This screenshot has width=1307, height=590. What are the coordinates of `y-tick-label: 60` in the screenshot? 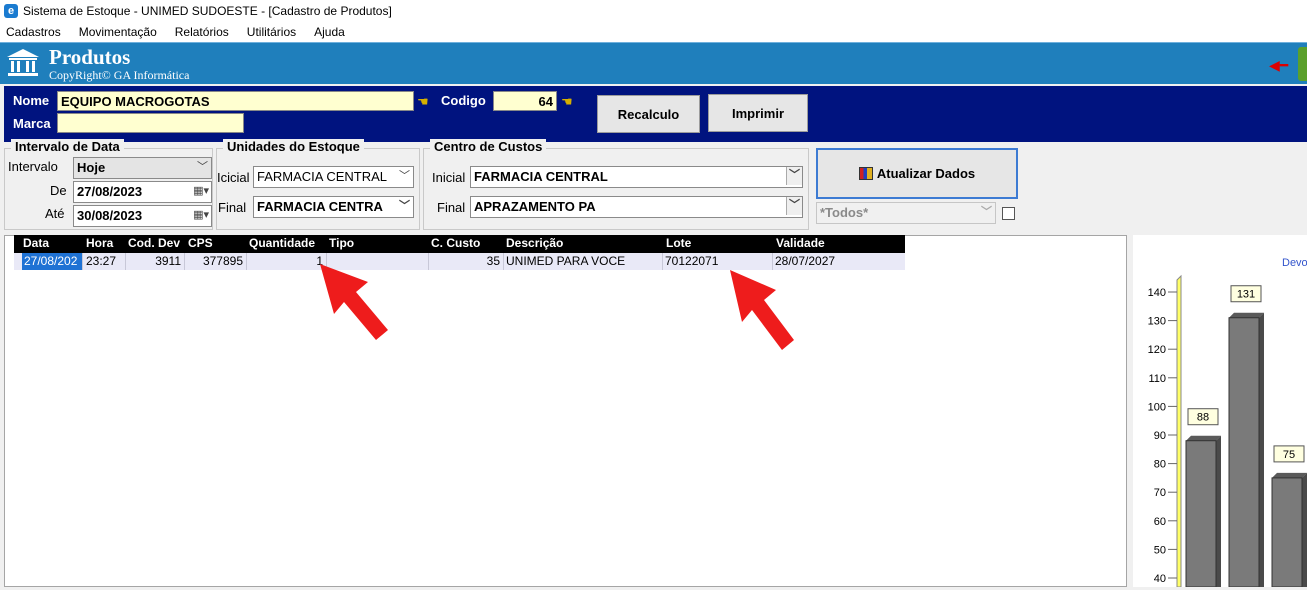 It's located at (1160, 522).